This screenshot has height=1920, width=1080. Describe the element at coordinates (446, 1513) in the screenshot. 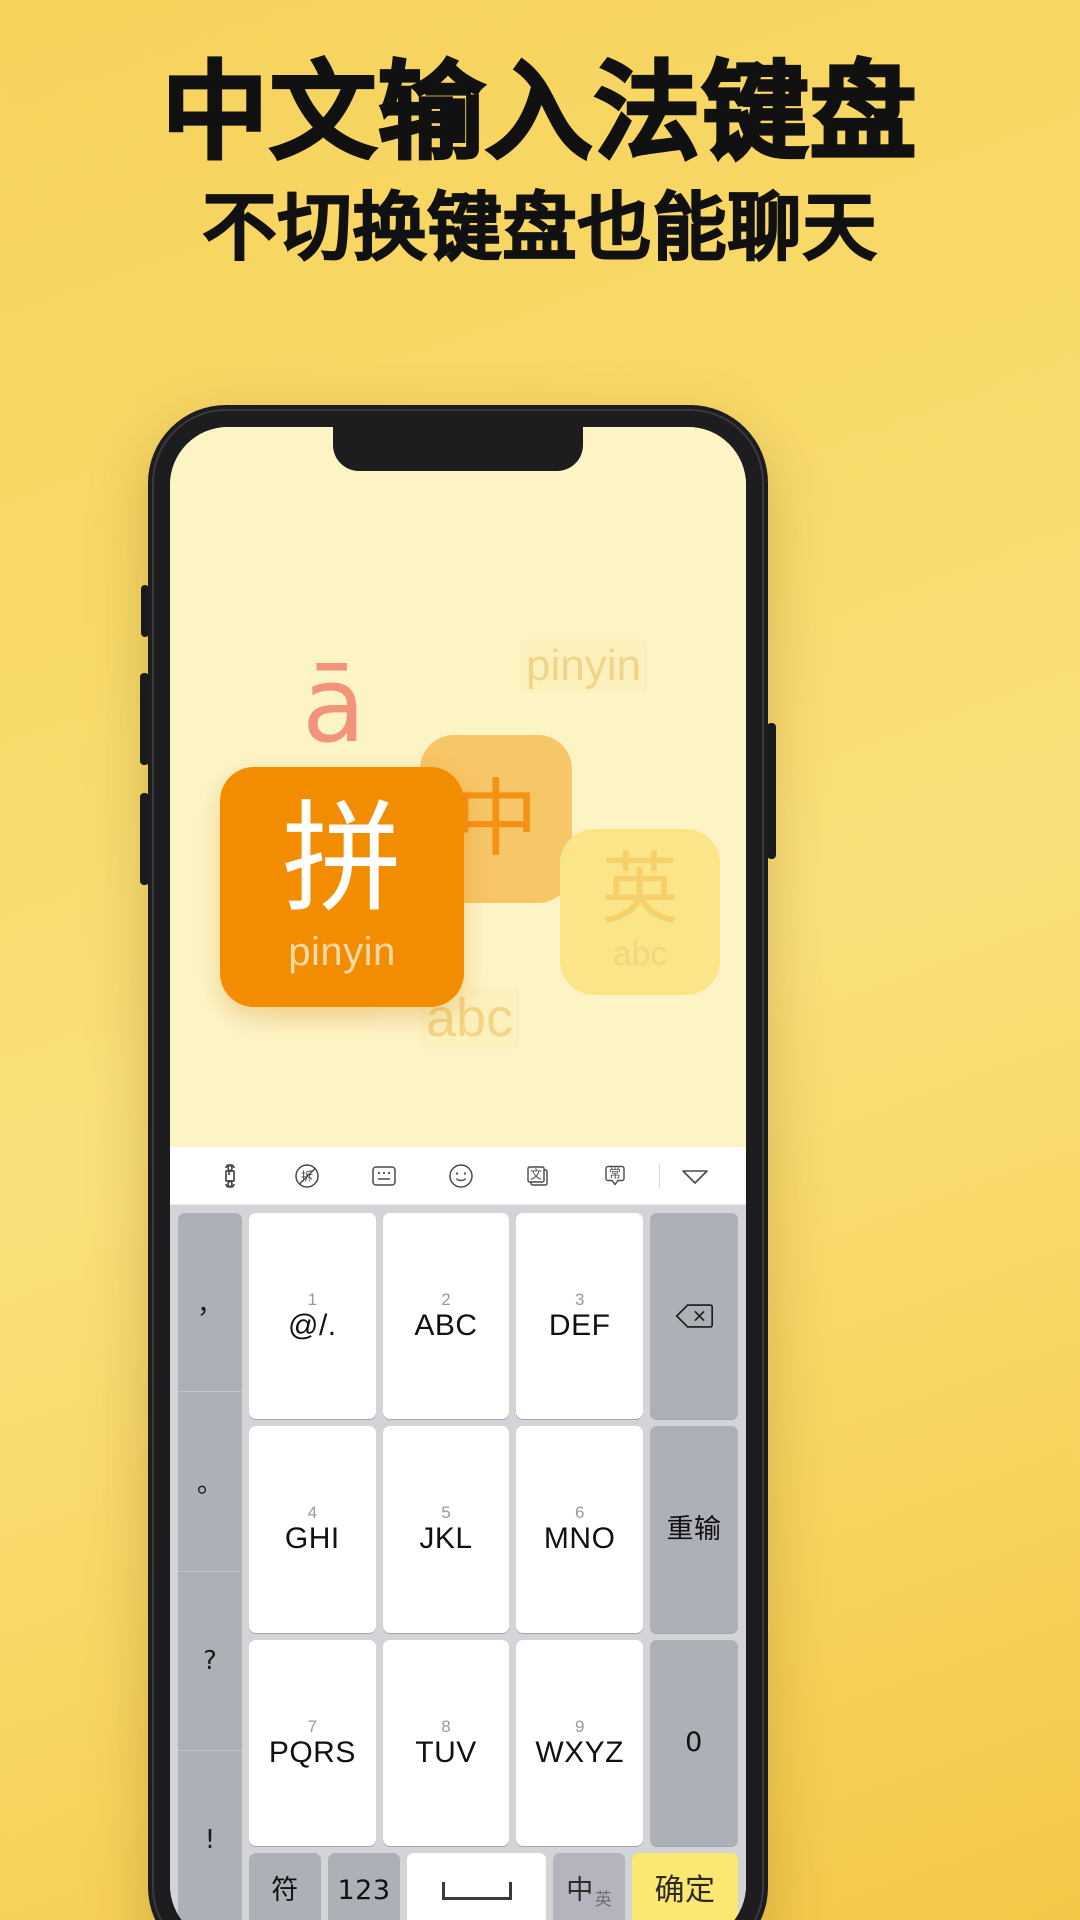

I see `key-5-number: 5` at that location.